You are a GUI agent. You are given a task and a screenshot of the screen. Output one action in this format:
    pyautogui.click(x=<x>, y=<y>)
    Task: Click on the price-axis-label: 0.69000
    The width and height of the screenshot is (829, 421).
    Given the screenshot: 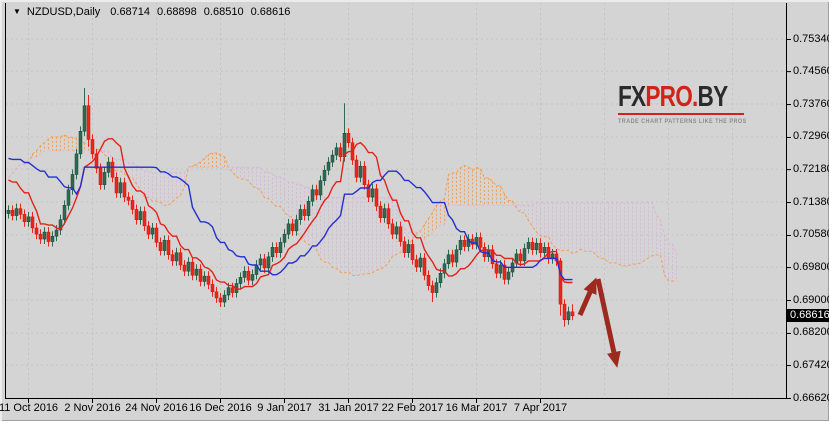 What is the action you would take?
    pyautogui.click(x=811, y=299)
    